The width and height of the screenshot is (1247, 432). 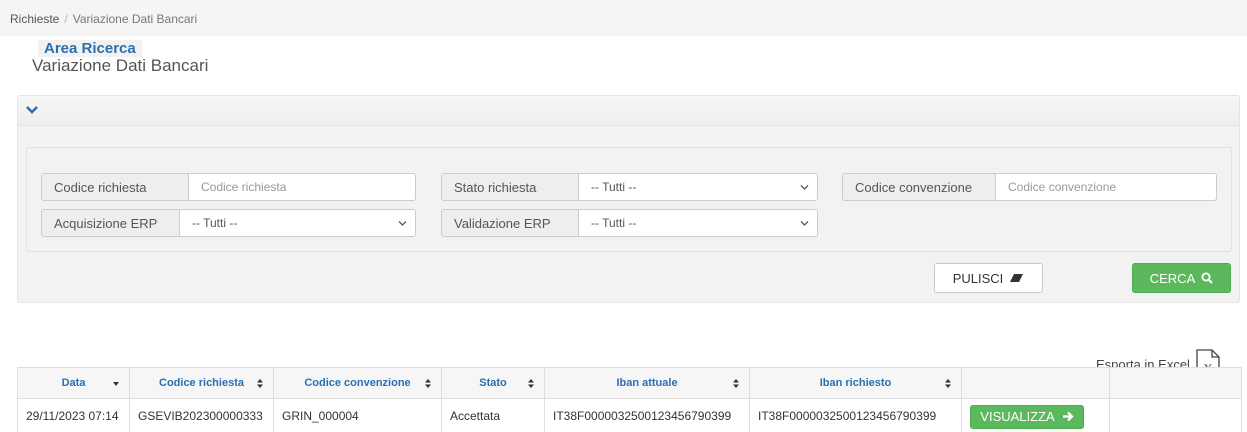 I want to click on column-header-stato: Stato, so click(x=493, y=383).